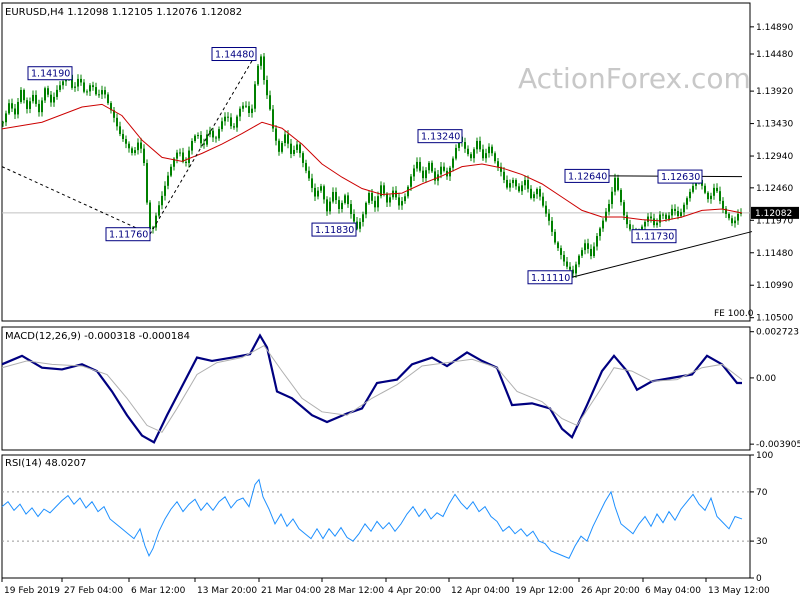 This screenshot has height=600, width=800. What do you see at coordinates (777, 333) in the screenshot?
I see `y-tick-label: 0.002723` at bounding box center [777, 333].